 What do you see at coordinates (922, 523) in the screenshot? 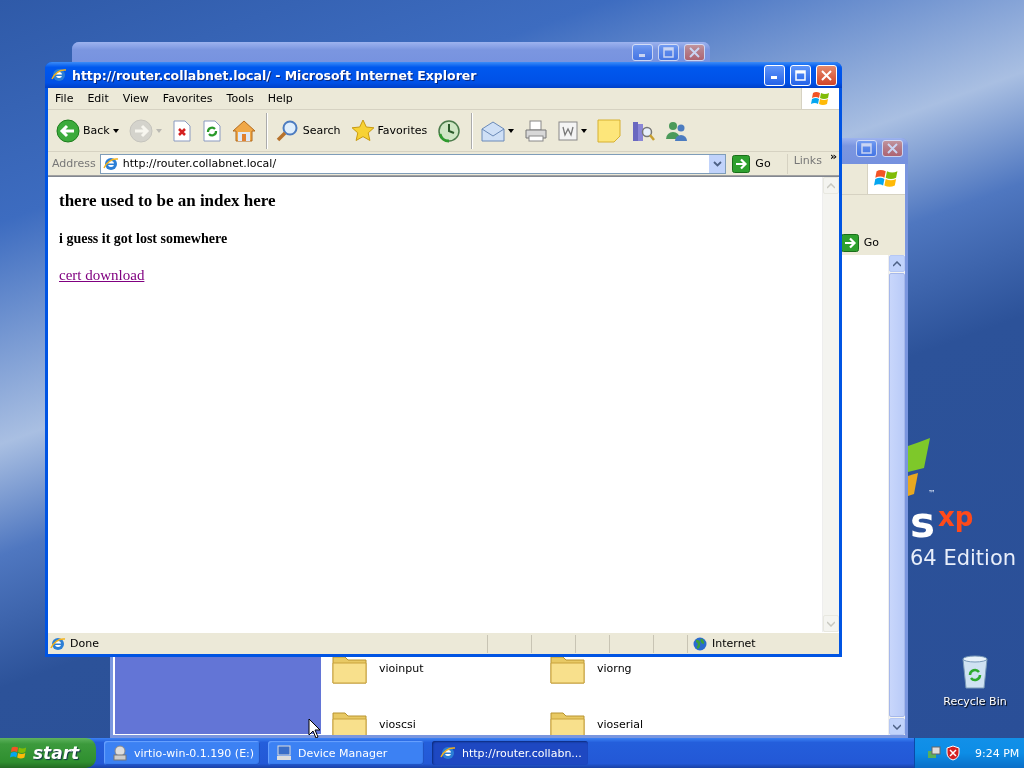
I see `logo-text: s` at bounding box center [922, 523].